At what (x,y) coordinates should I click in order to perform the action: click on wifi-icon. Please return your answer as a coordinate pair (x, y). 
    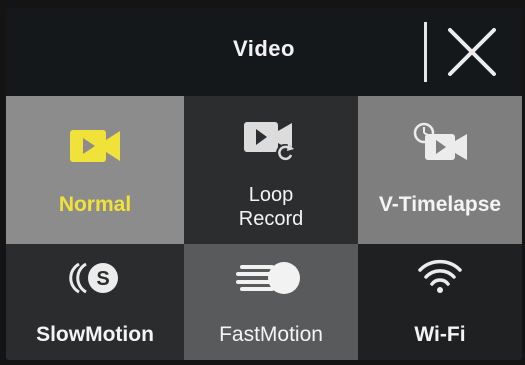
    Looking at the image, I should click on (440, 276).